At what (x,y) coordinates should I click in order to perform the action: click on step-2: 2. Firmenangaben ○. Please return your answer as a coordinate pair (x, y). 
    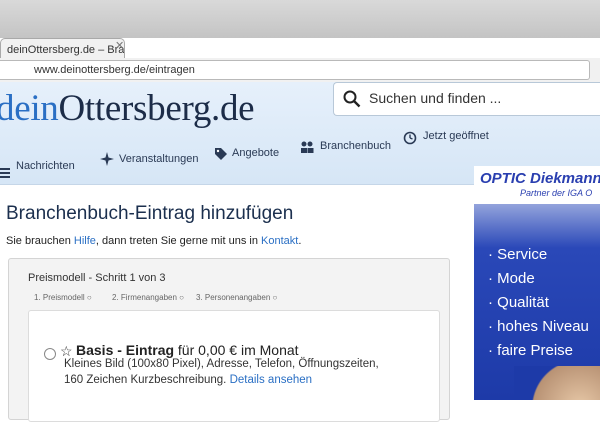
    Looking at the image, I should click on (148, 297).